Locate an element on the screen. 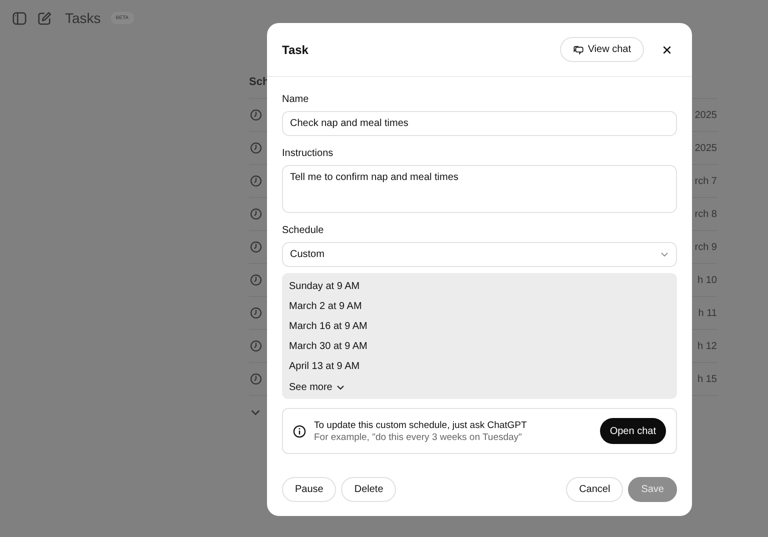 This screenshot has width=768, height=537. schedule-dropdown: Custom is located at coordinates (479, 254).